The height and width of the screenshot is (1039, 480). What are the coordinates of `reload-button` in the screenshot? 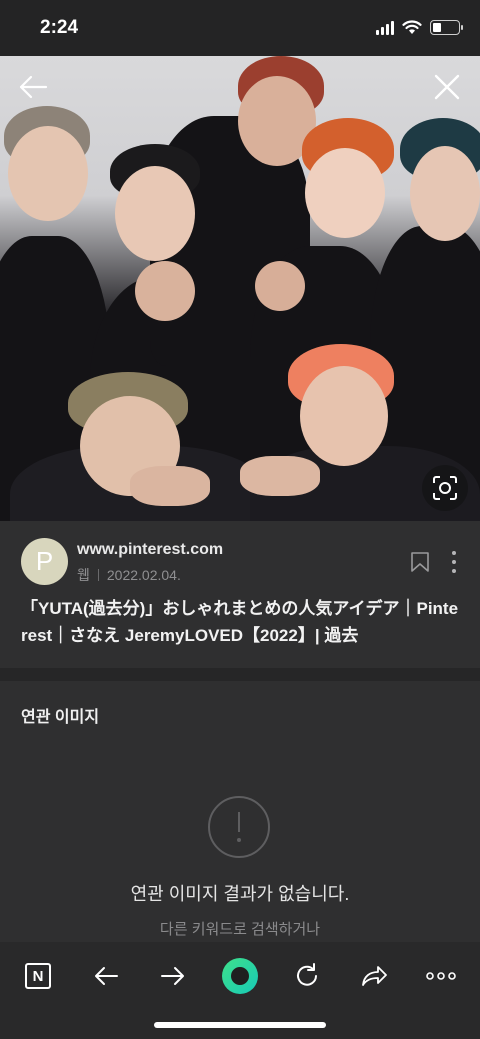 It's located at (307, 976).